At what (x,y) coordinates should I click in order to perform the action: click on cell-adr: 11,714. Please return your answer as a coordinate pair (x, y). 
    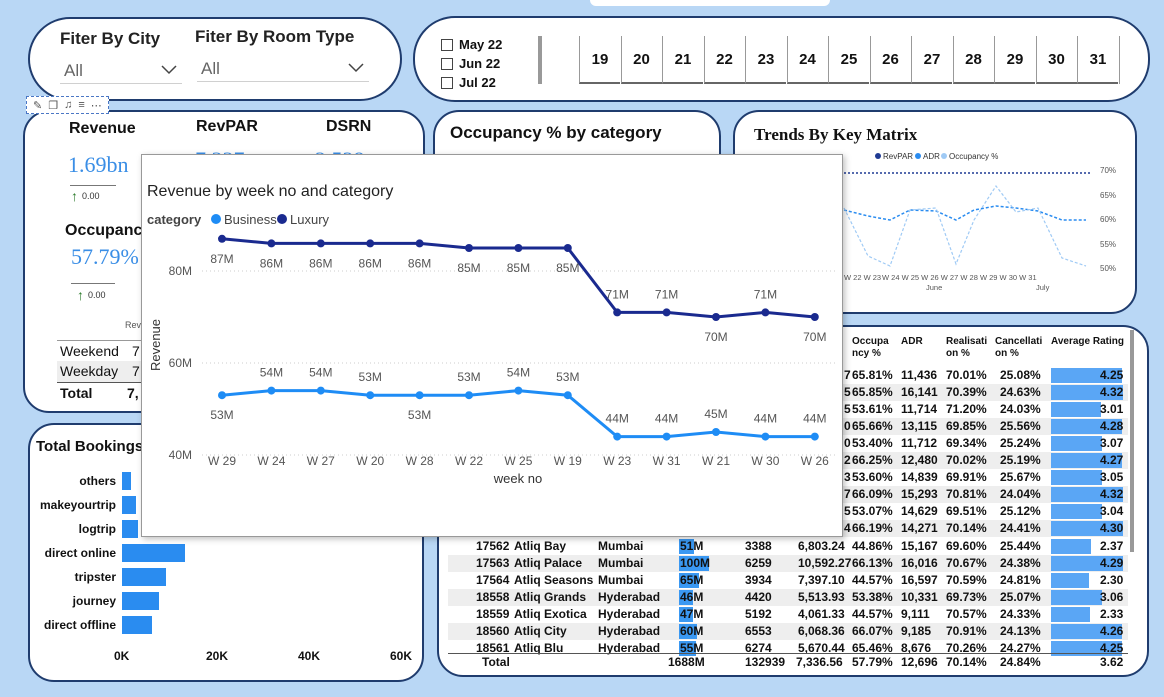
    Looking at the image, I should click on (919, 409).